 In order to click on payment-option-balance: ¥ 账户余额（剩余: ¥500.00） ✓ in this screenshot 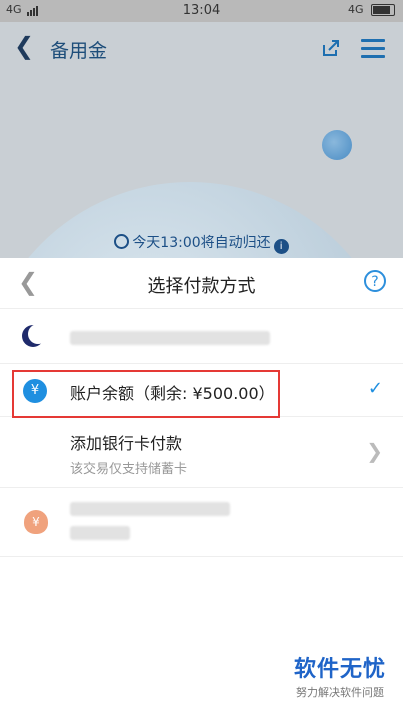, I will do `click(201, 390)`.